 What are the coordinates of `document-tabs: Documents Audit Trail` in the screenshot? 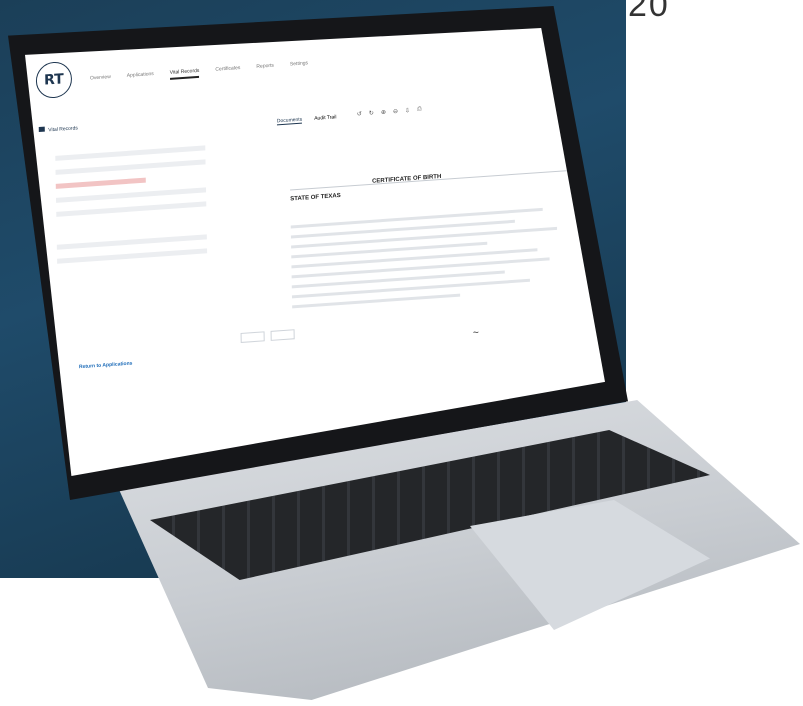 It's located at (306, 120).